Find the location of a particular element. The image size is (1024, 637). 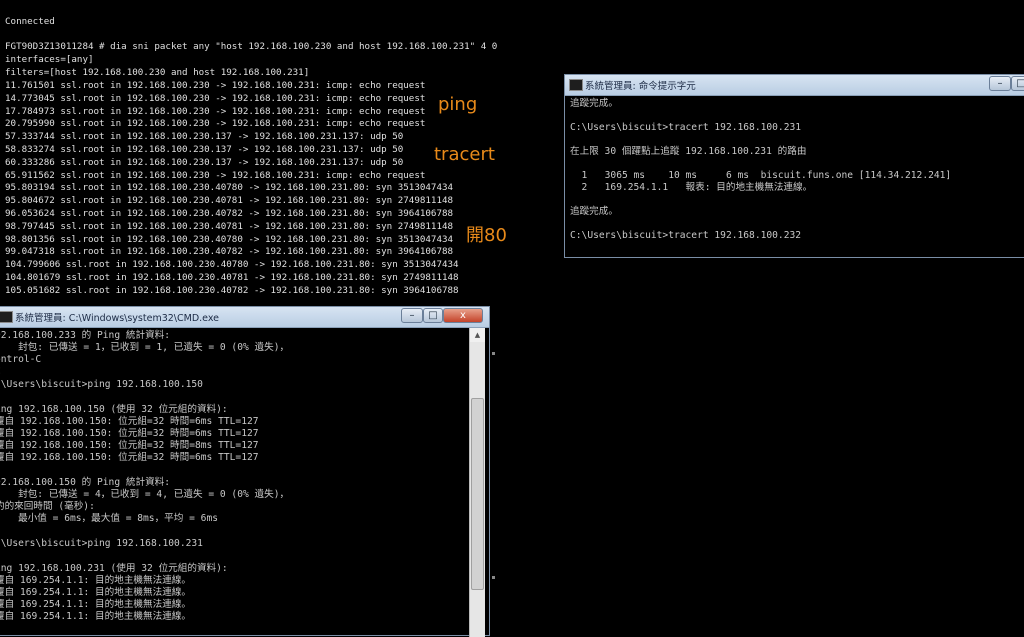

console-line: 封包: 已傳送 = 4，已收到 = 4, 已遺失 = 0 (0% 遺失)， is located at coordinates (145, 494).